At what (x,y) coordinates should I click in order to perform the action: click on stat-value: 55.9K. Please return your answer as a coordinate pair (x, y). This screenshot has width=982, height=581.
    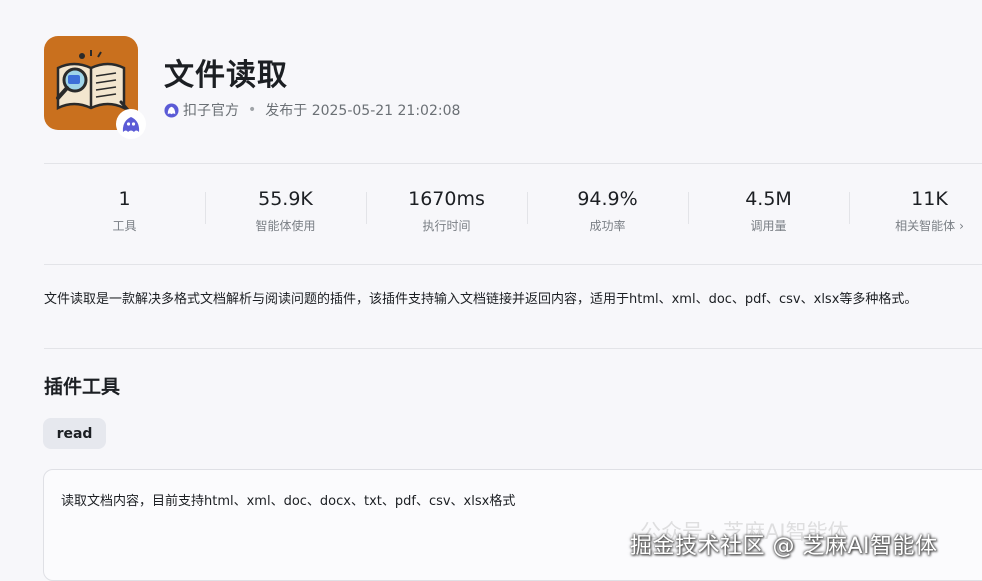
    Looking at the image, I should click on (285, 199).